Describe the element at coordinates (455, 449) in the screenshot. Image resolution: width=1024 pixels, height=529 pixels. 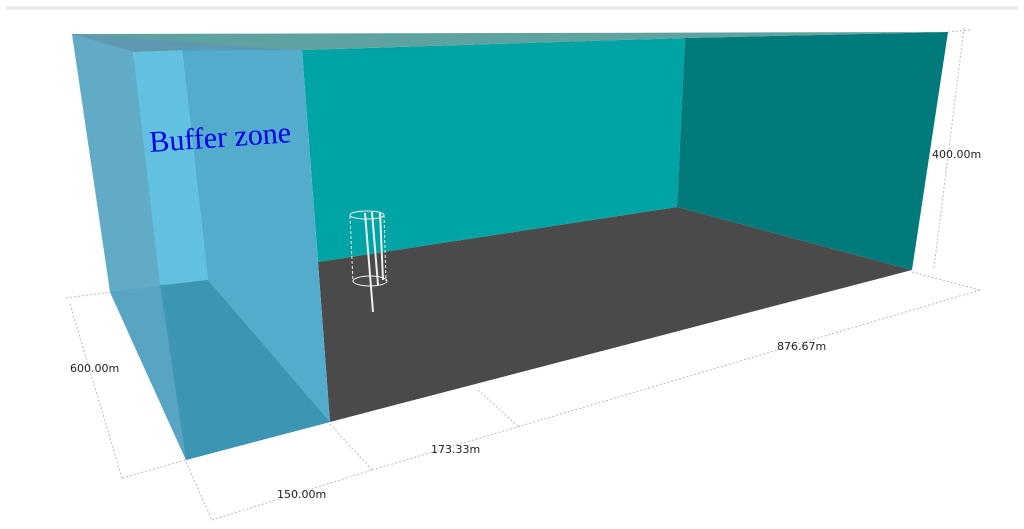
I see `inner-offset-dimension: 173.33m` at that location.